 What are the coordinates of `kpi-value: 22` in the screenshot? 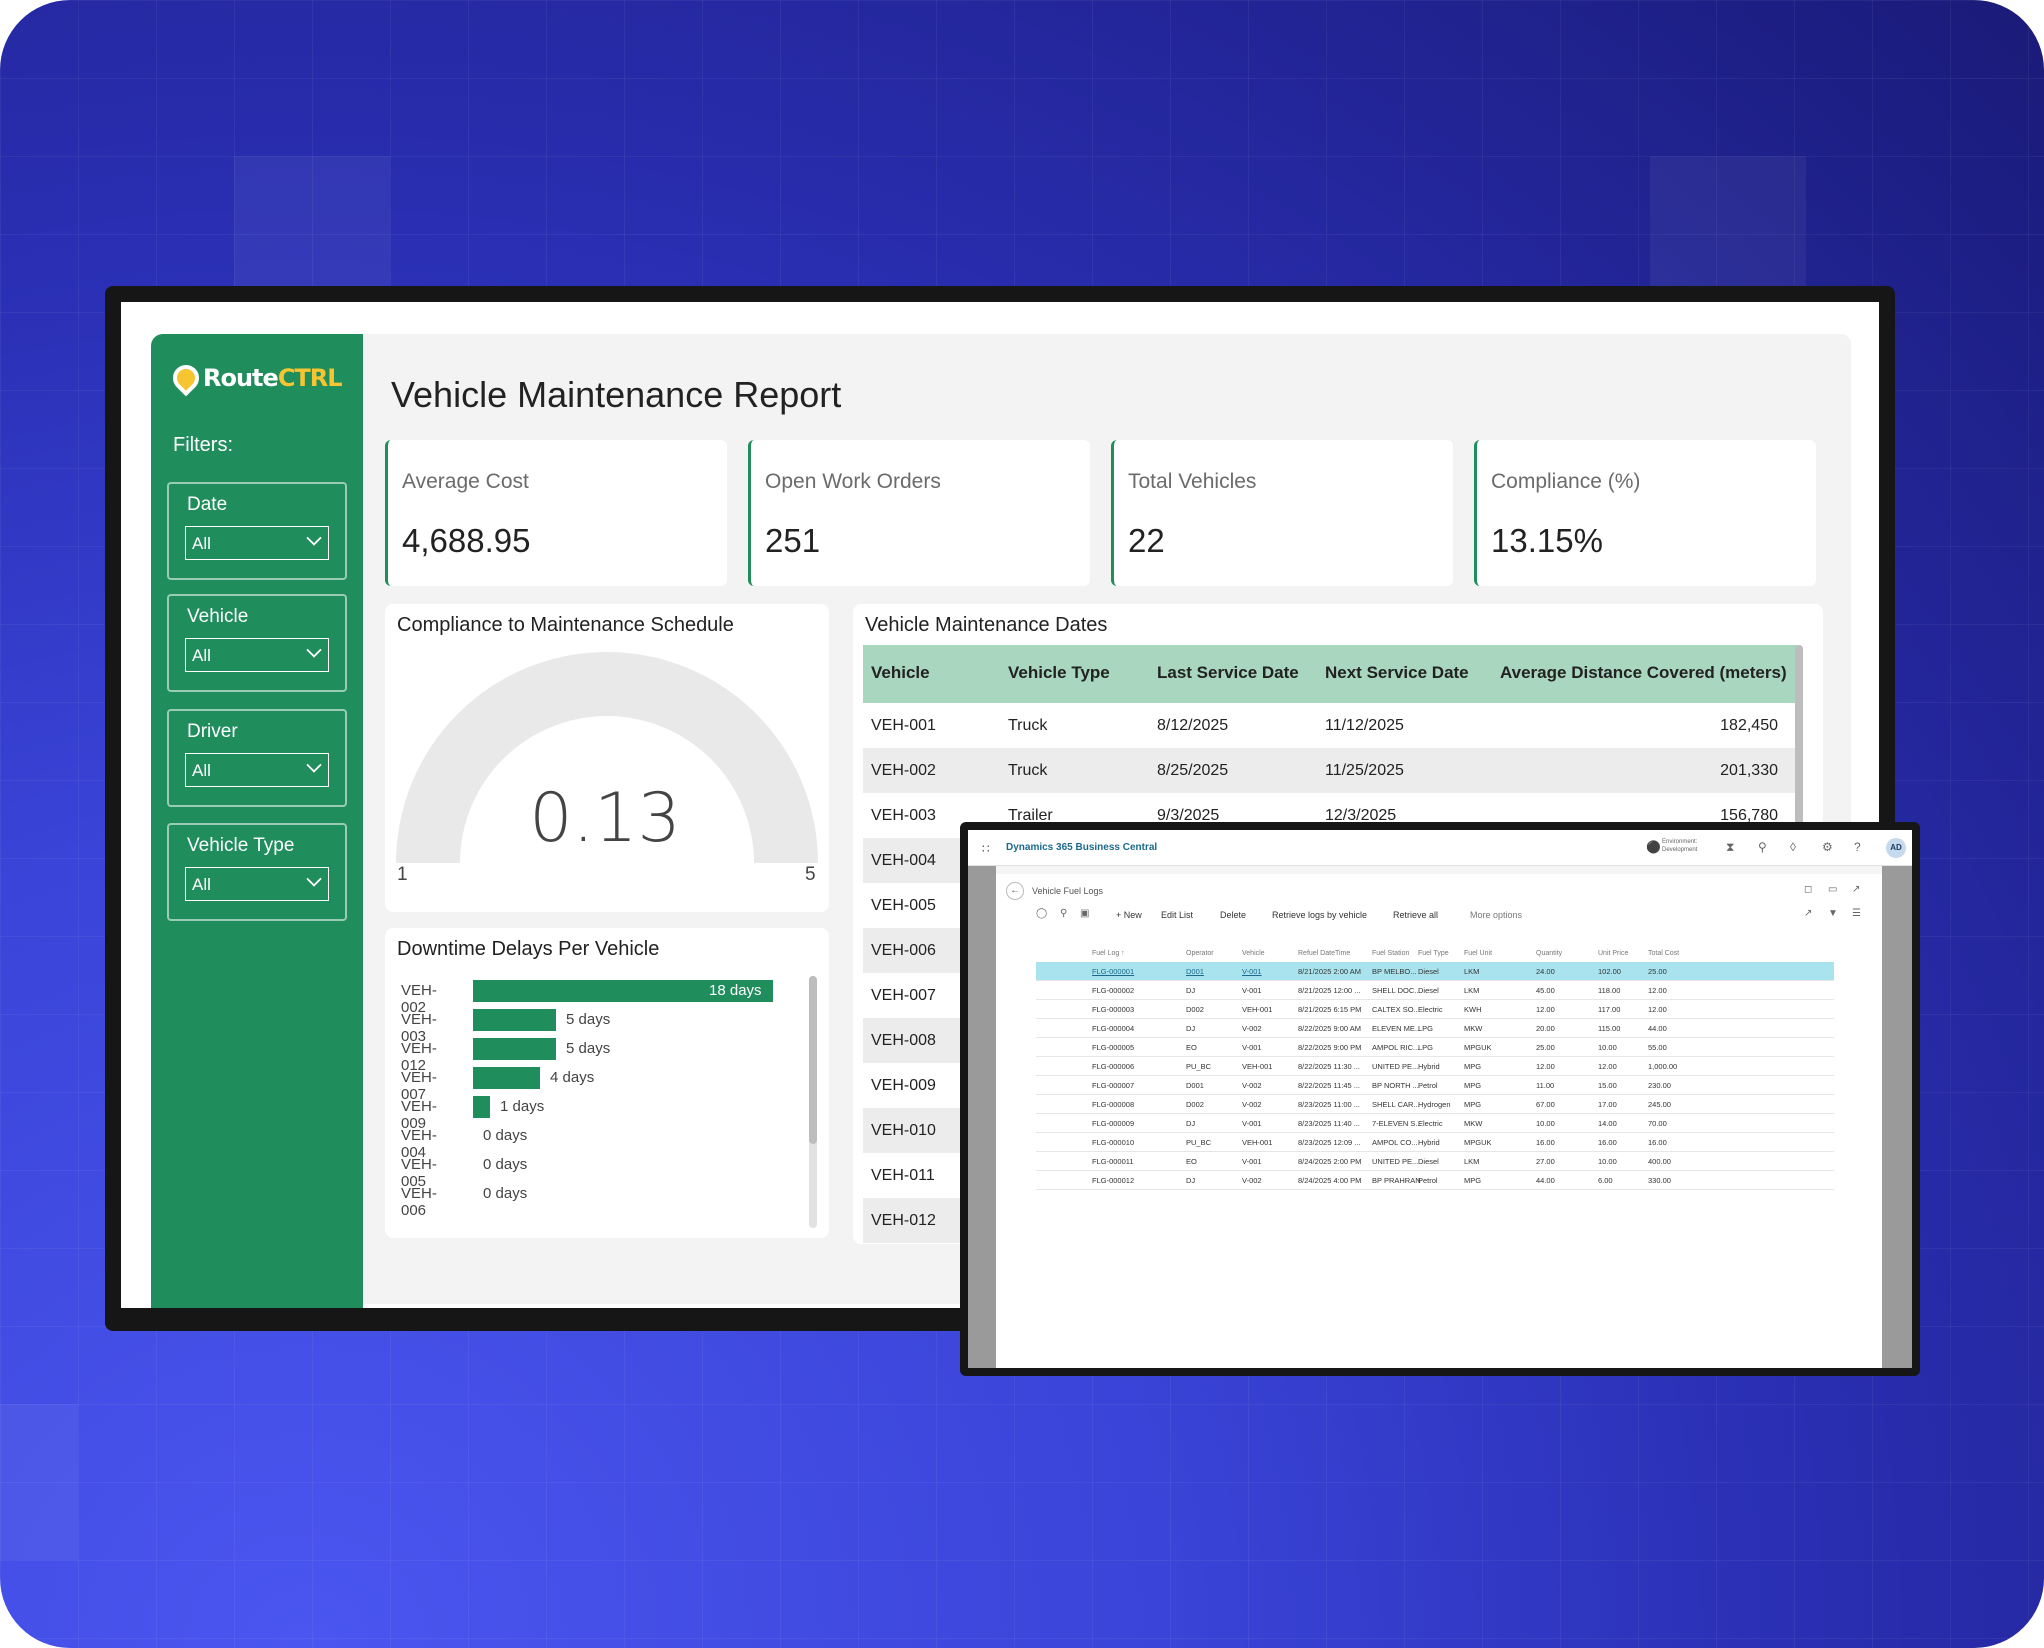 It's located at (1146, 540).